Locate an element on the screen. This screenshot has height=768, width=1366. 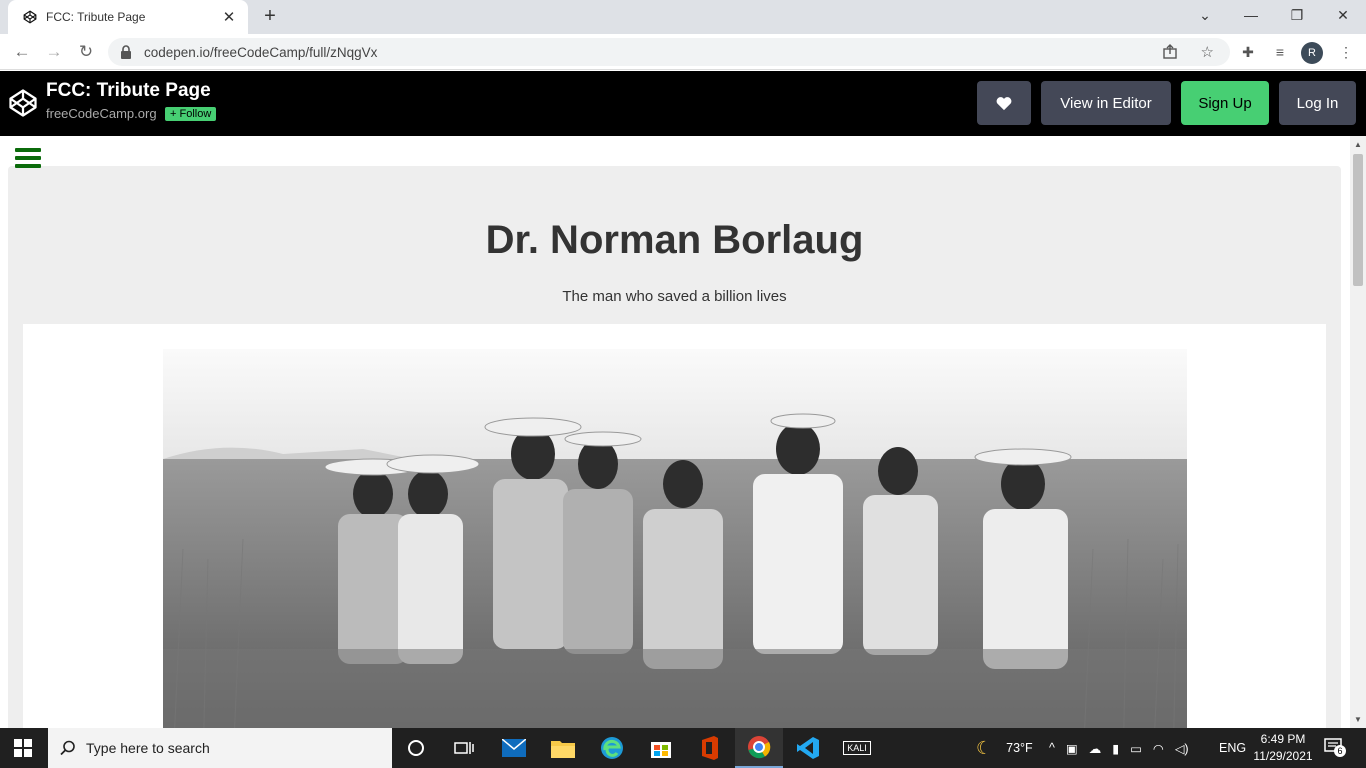
mail-icon is located at coordinates (514, 748).